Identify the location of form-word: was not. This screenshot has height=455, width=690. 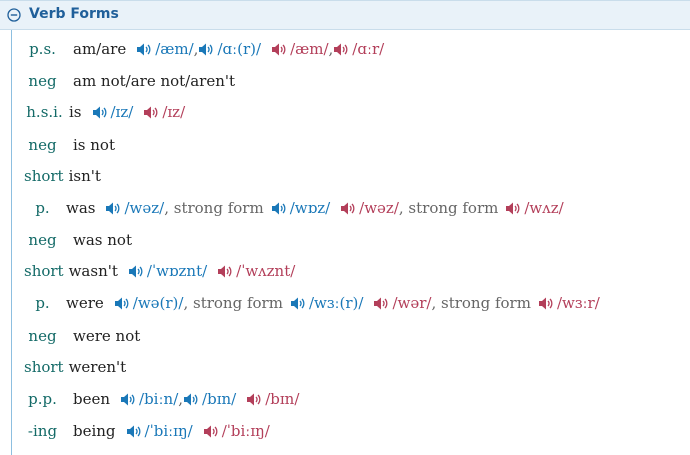
(102, 240).